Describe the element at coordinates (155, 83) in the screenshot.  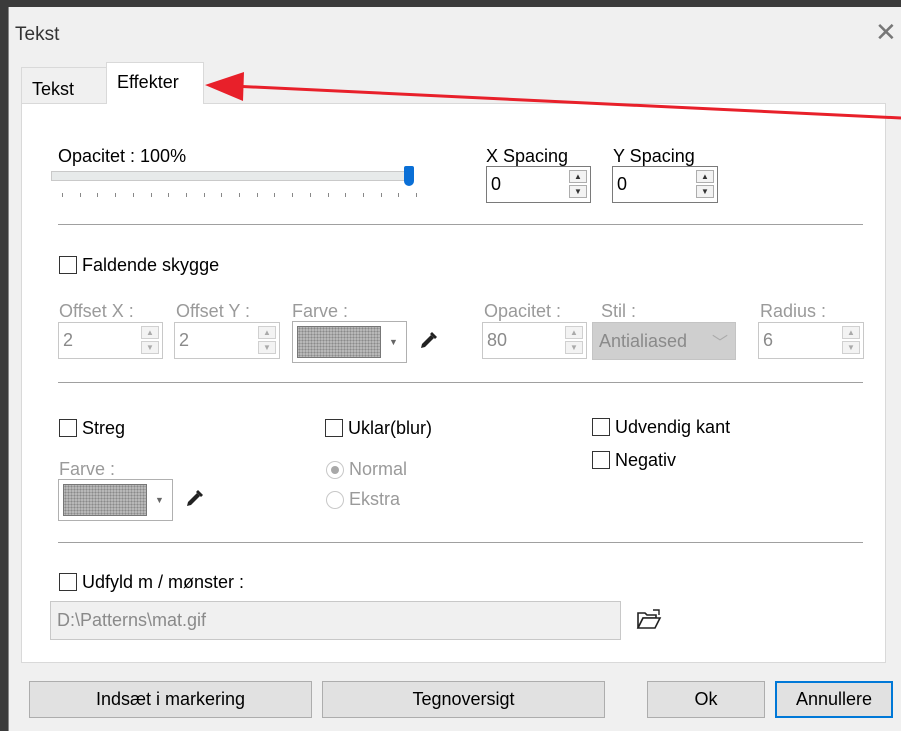
I see `tab-effekter: Effekter` at that location.